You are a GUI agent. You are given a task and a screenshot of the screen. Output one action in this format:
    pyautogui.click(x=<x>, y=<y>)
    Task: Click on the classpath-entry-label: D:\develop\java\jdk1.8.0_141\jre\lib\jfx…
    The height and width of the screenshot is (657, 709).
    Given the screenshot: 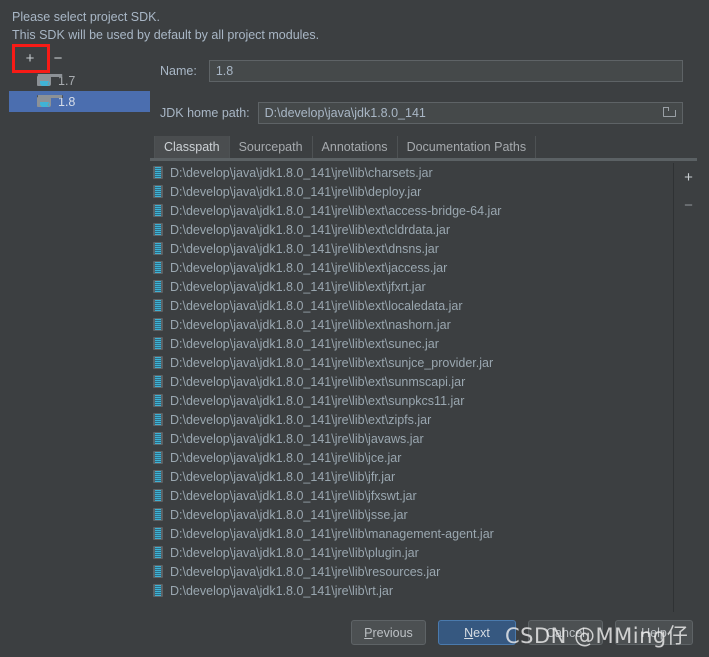 What is the action you would take?
    pyautogui.click(x=293, y=495)
    